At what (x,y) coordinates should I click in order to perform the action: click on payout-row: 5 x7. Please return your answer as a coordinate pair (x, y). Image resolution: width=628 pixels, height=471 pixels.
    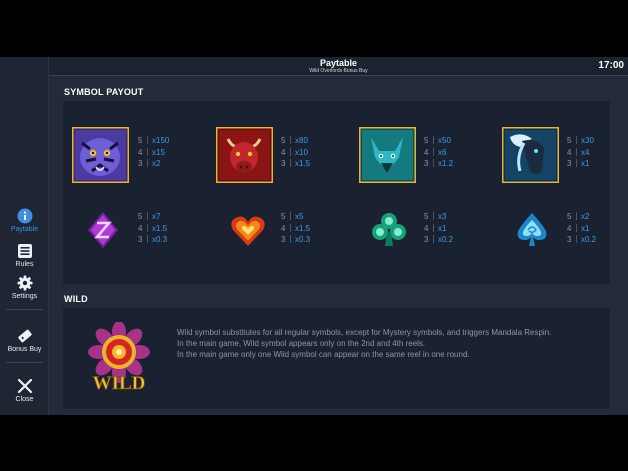
    Looking at the image, I should click on (149, 216).